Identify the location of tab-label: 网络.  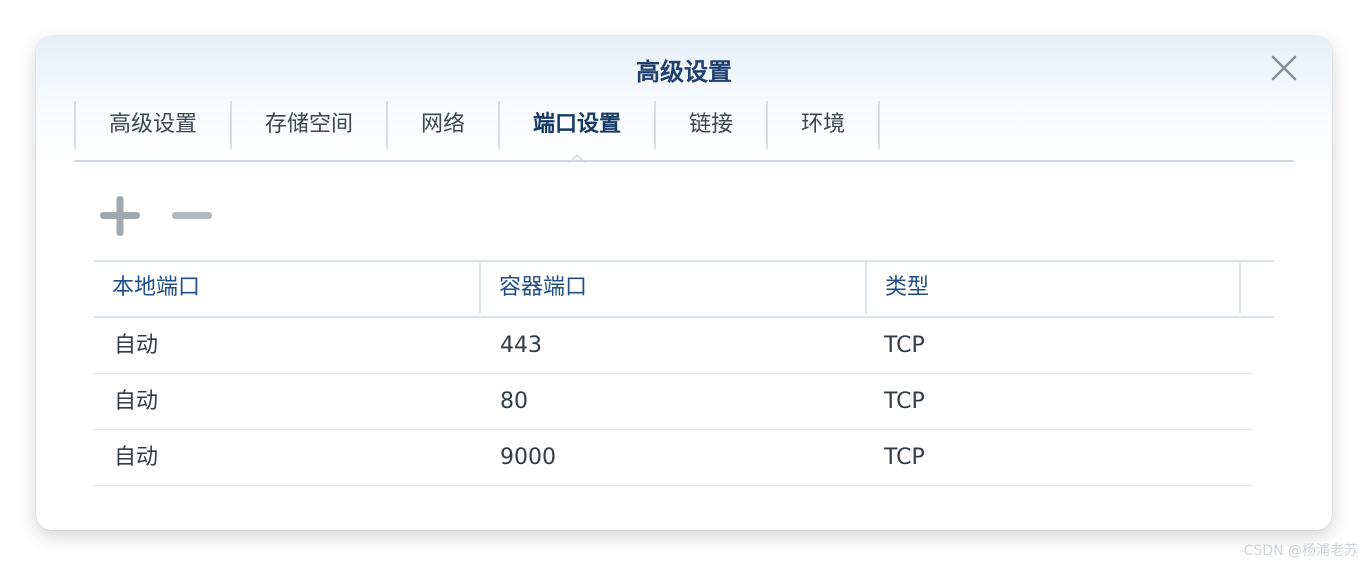
(443, 124).